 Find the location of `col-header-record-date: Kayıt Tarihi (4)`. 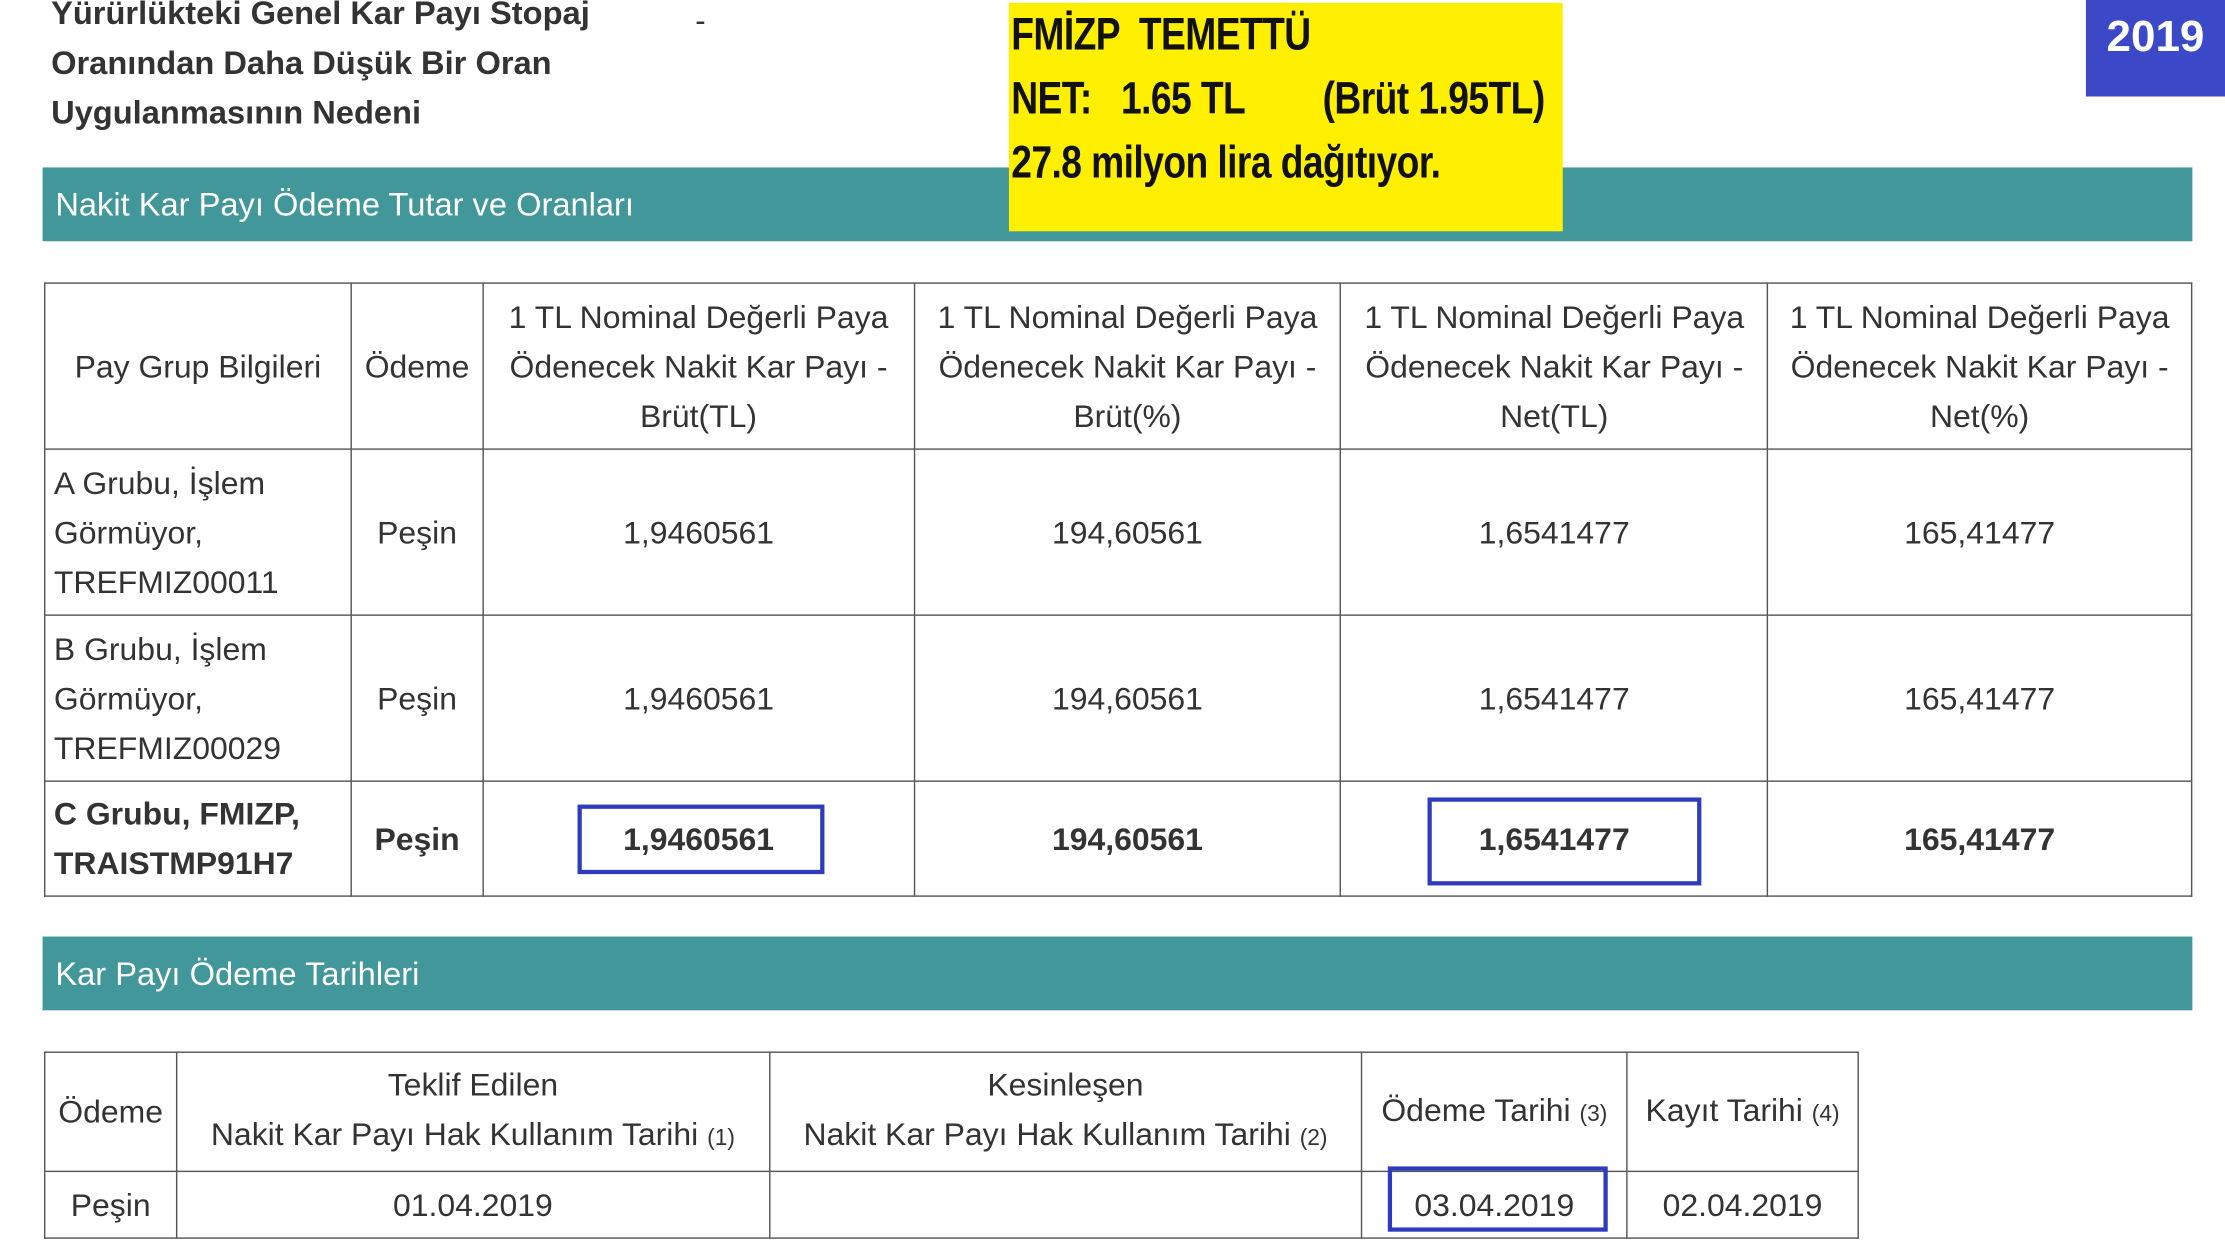

col-header-record-date: Kayıt Tarihi (4) is located at coordinates (1742, 1112).